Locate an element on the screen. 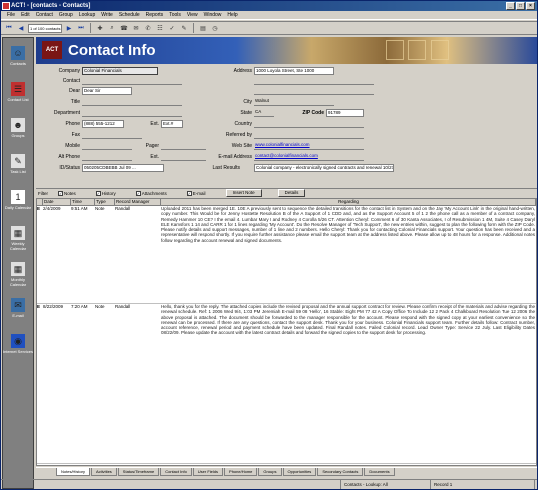 This screenshot has width=538, height=490. schedule-meeting-icon: ☷ is located at coordinates (160, 28).